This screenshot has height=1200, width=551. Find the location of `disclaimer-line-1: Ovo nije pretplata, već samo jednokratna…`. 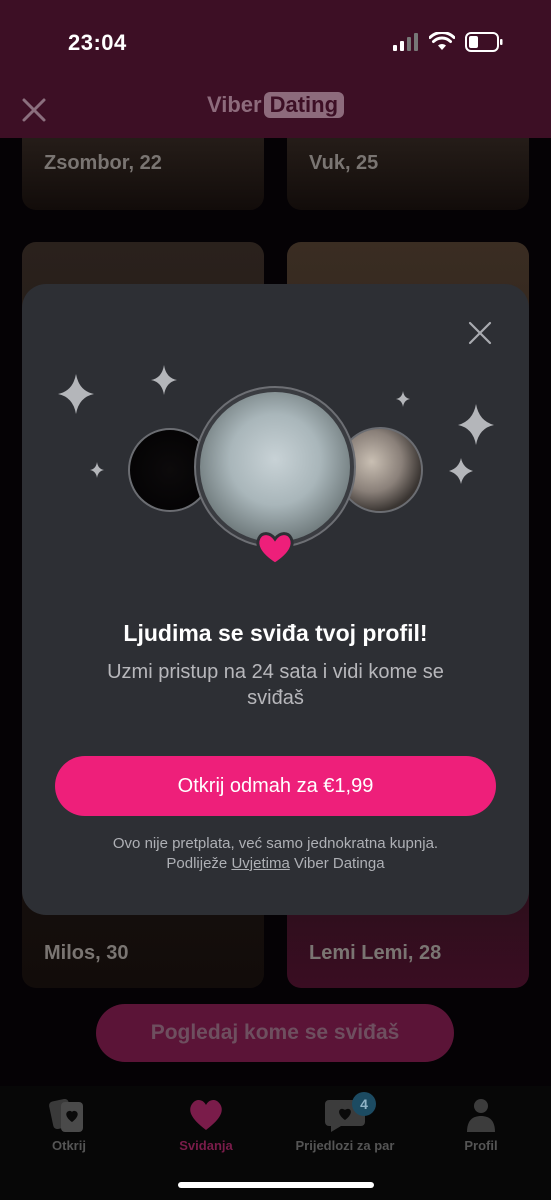

disclaimer-line-1: Ovo nije pretplata, već samo jednokratna… is located at coordinates (275, 843).